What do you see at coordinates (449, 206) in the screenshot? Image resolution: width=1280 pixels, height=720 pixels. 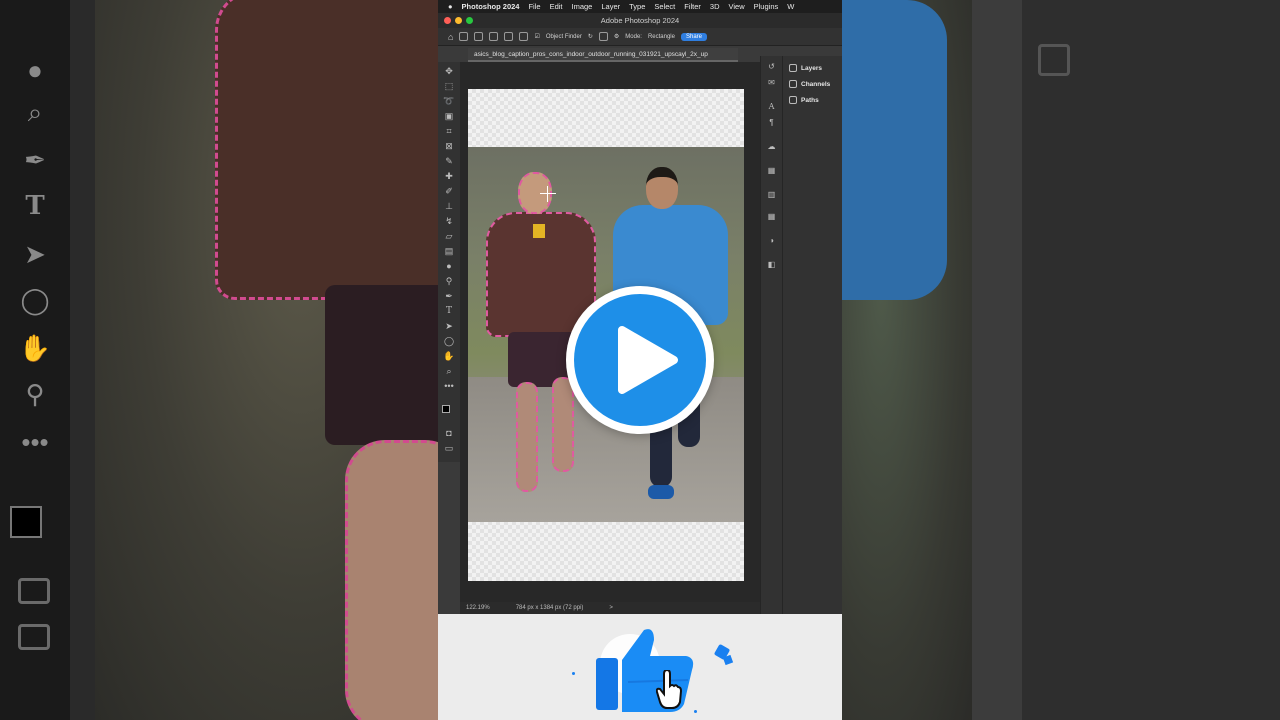 I see `clone-stamp-tool-icon: ⊥` at bounding box center [449, 206].